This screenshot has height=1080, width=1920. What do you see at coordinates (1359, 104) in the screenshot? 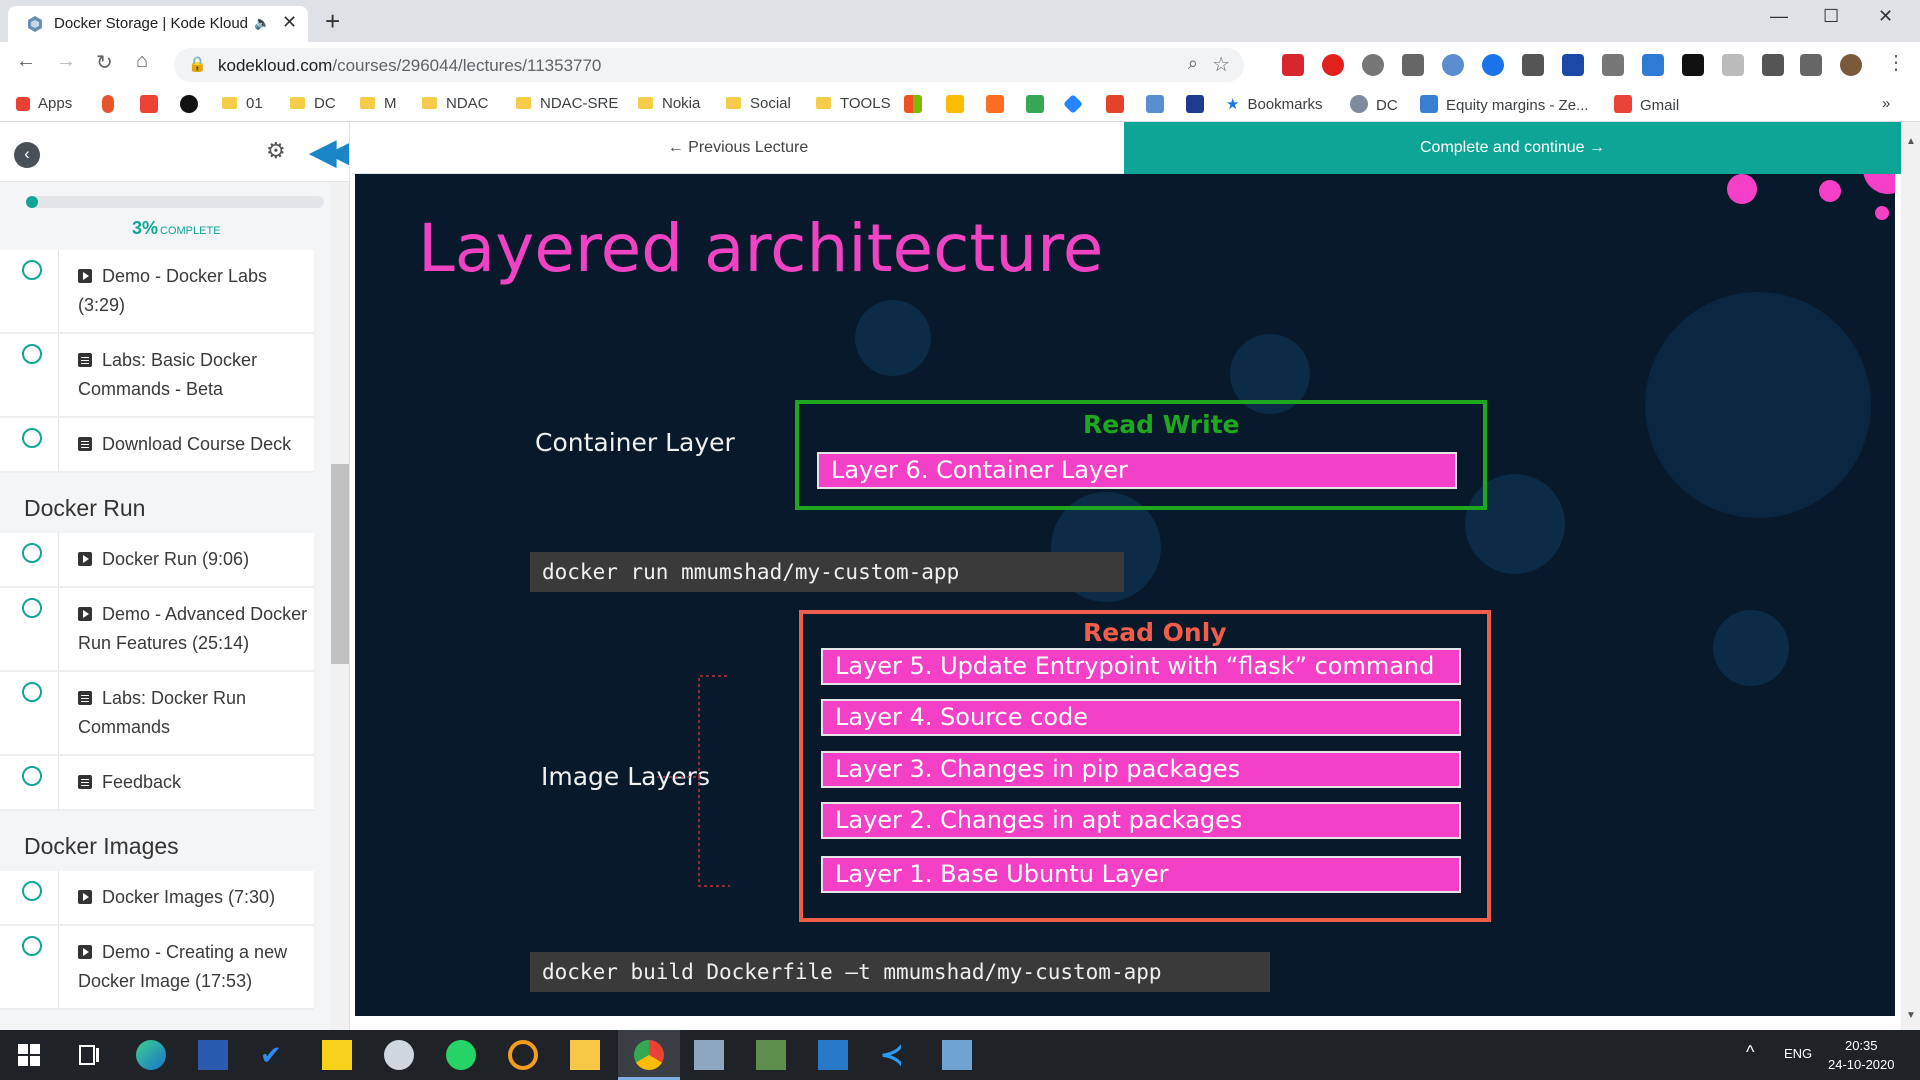
I see `gear-logo-icon` at bounding box center [1359, 104].